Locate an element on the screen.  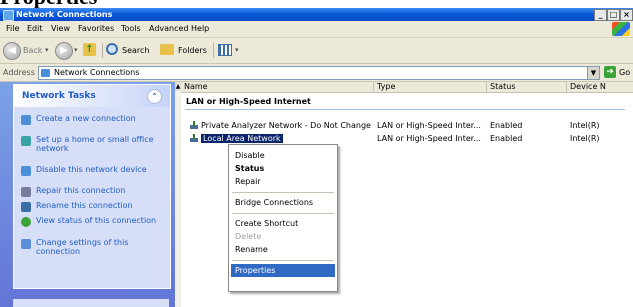
task-repair-connection: Repair this connection is located at coordinates (92, 191).